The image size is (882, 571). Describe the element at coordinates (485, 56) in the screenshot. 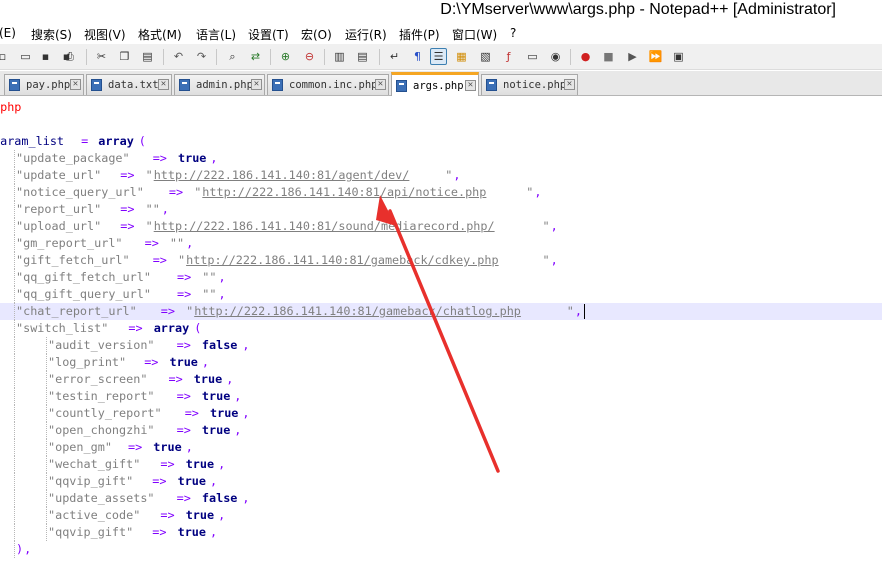

I see `document-map-icon: ▧` at that location.